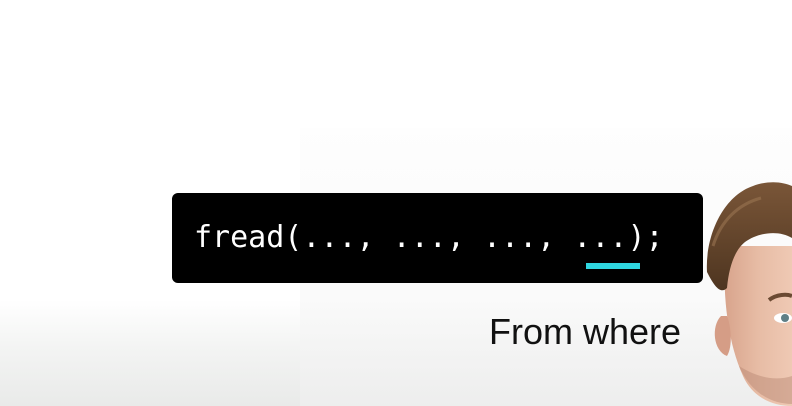 Image resolution: width=792 pixels, height=406 pixels. What do you see at coordinates (613, 266) in the screenshot?
I see `highlight-underline` at bounding box center [613, 266].